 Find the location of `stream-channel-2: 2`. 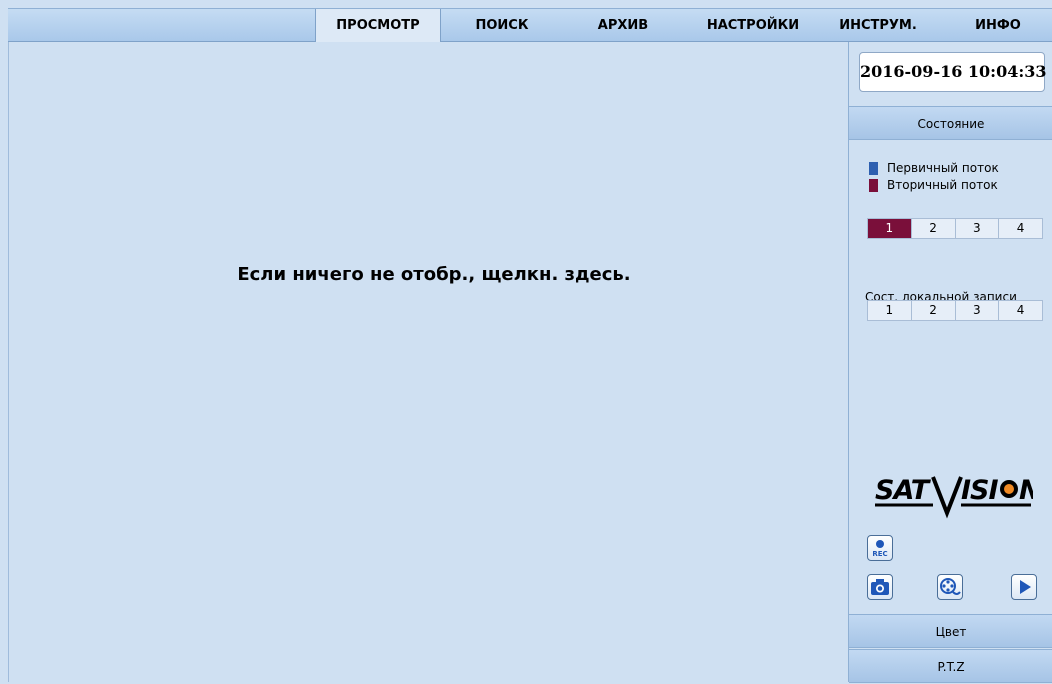

stream-channel-2: 2 is located at coordinates (934, 228).